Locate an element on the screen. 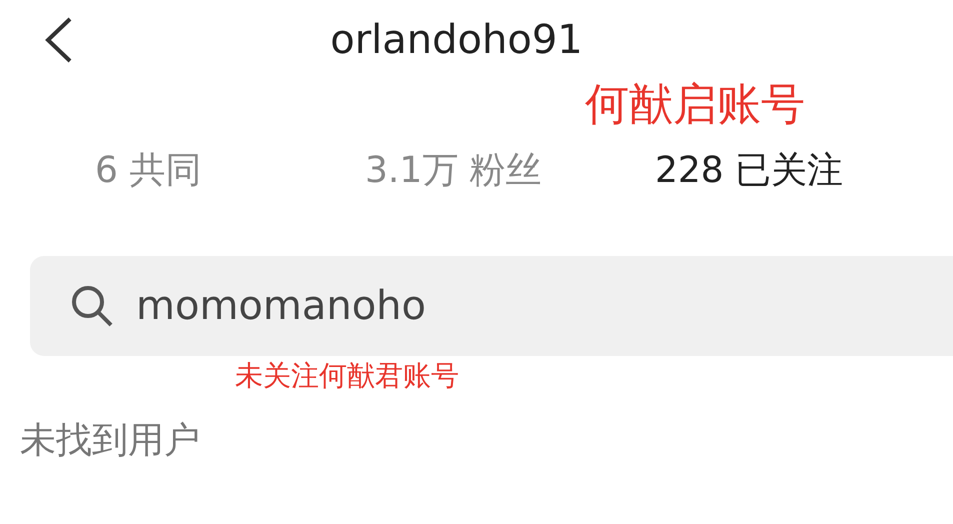  profile-title: orlandoho91 is located at coordinates (456, 40).